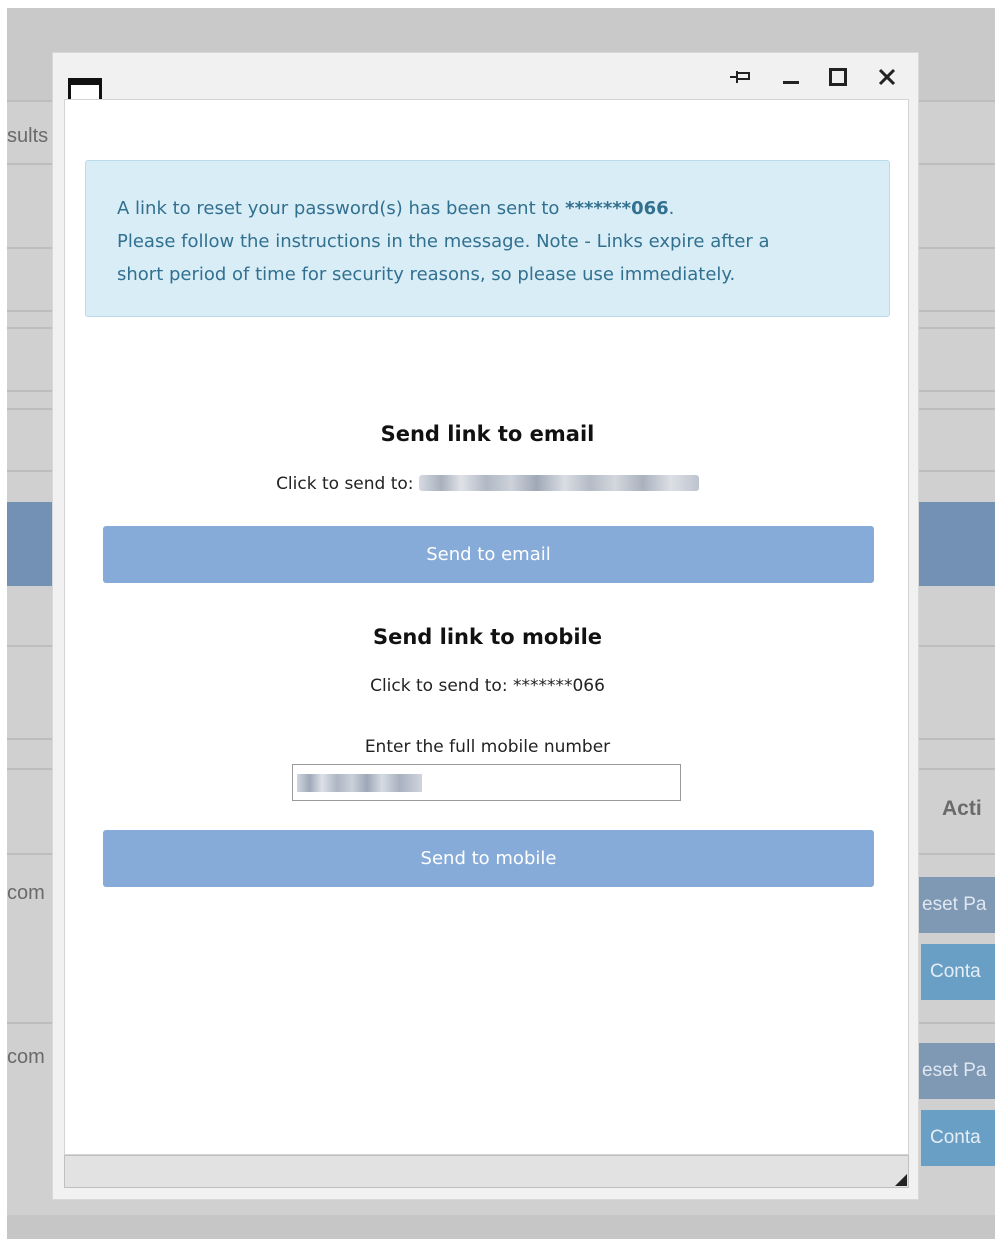  Describe the element at coordinates (28, 136) in the screenshot. I see `results-label: sults` at that location.